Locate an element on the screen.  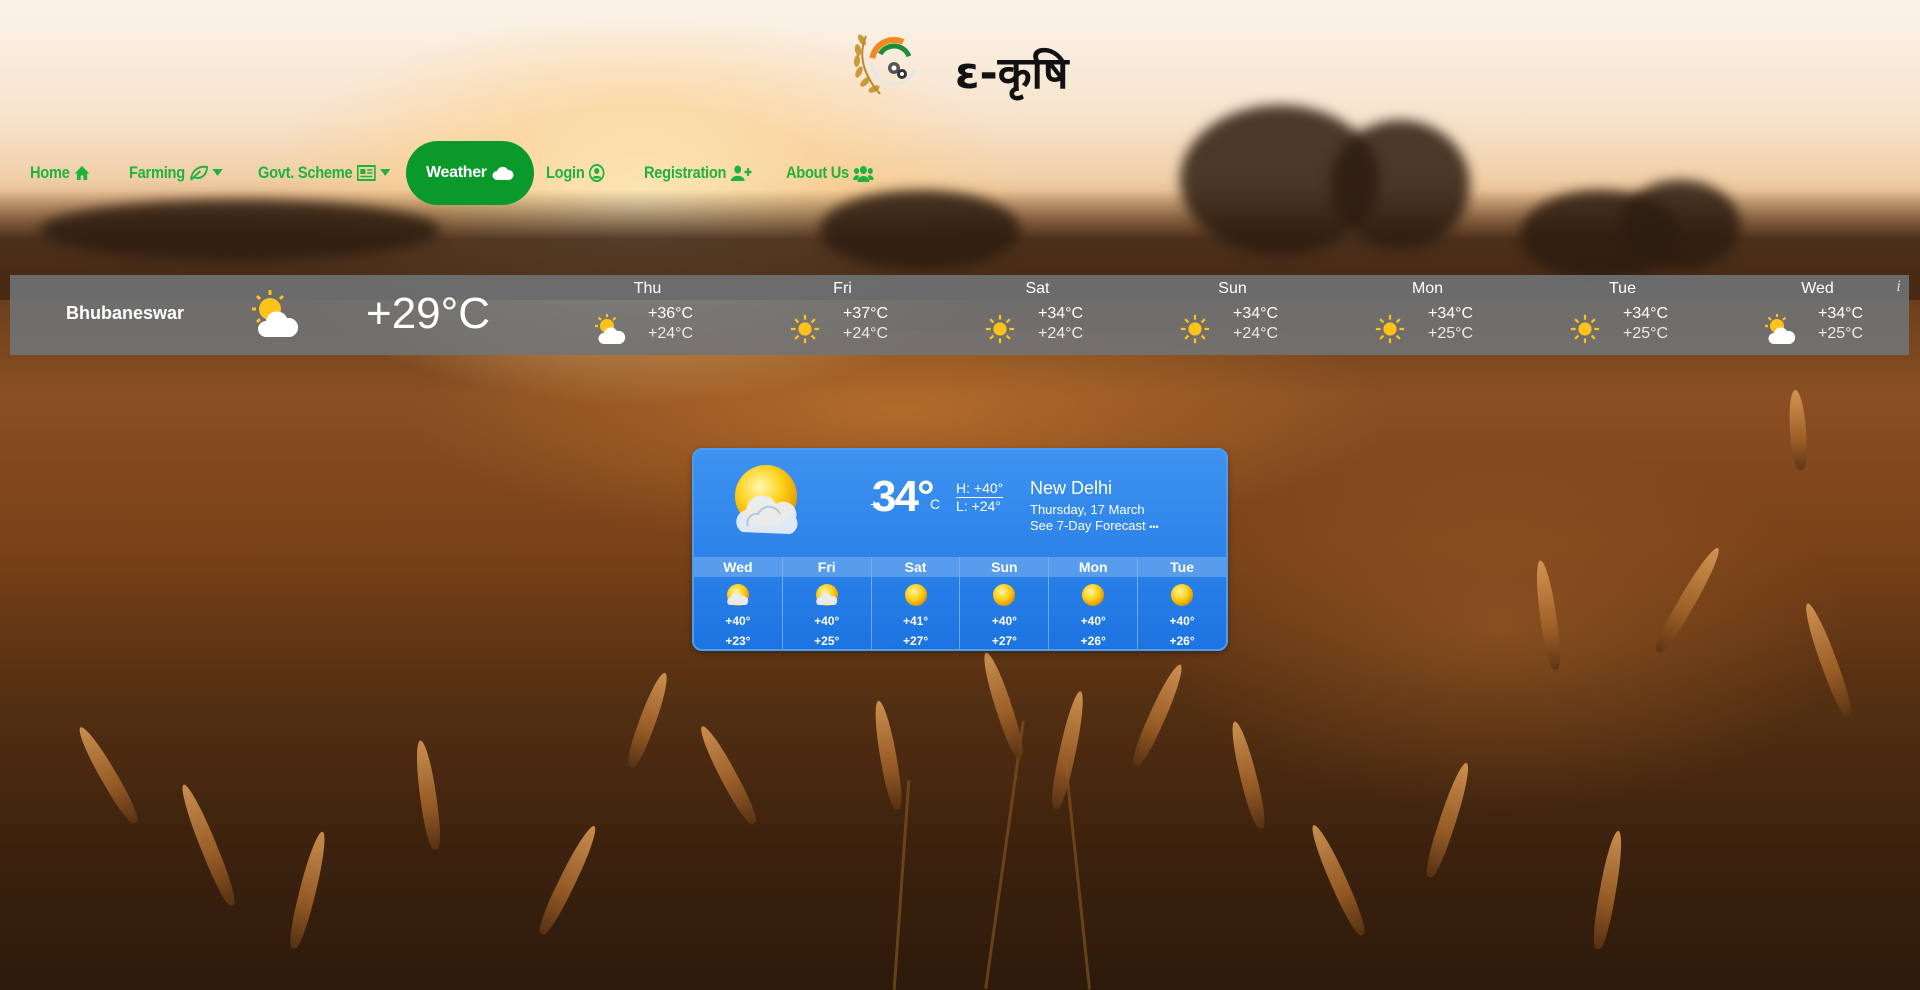
nav-about-us: About Us is located at coordinates (830, 173).